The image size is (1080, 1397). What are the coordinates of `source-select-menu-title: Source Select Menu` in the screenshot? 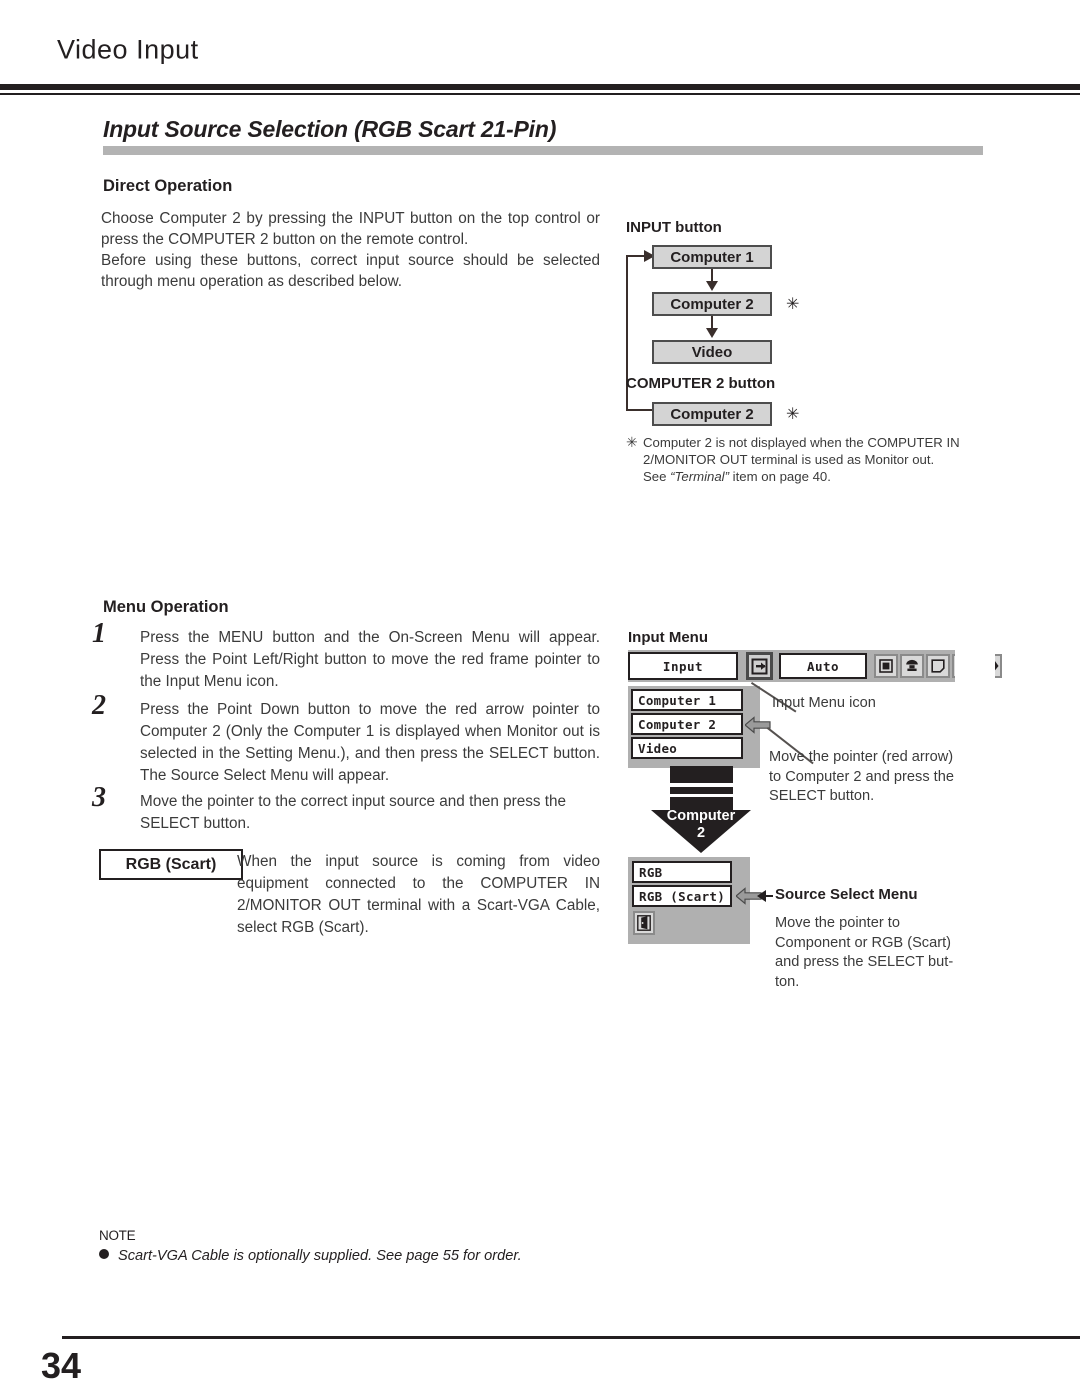 It's located at (846, 894).